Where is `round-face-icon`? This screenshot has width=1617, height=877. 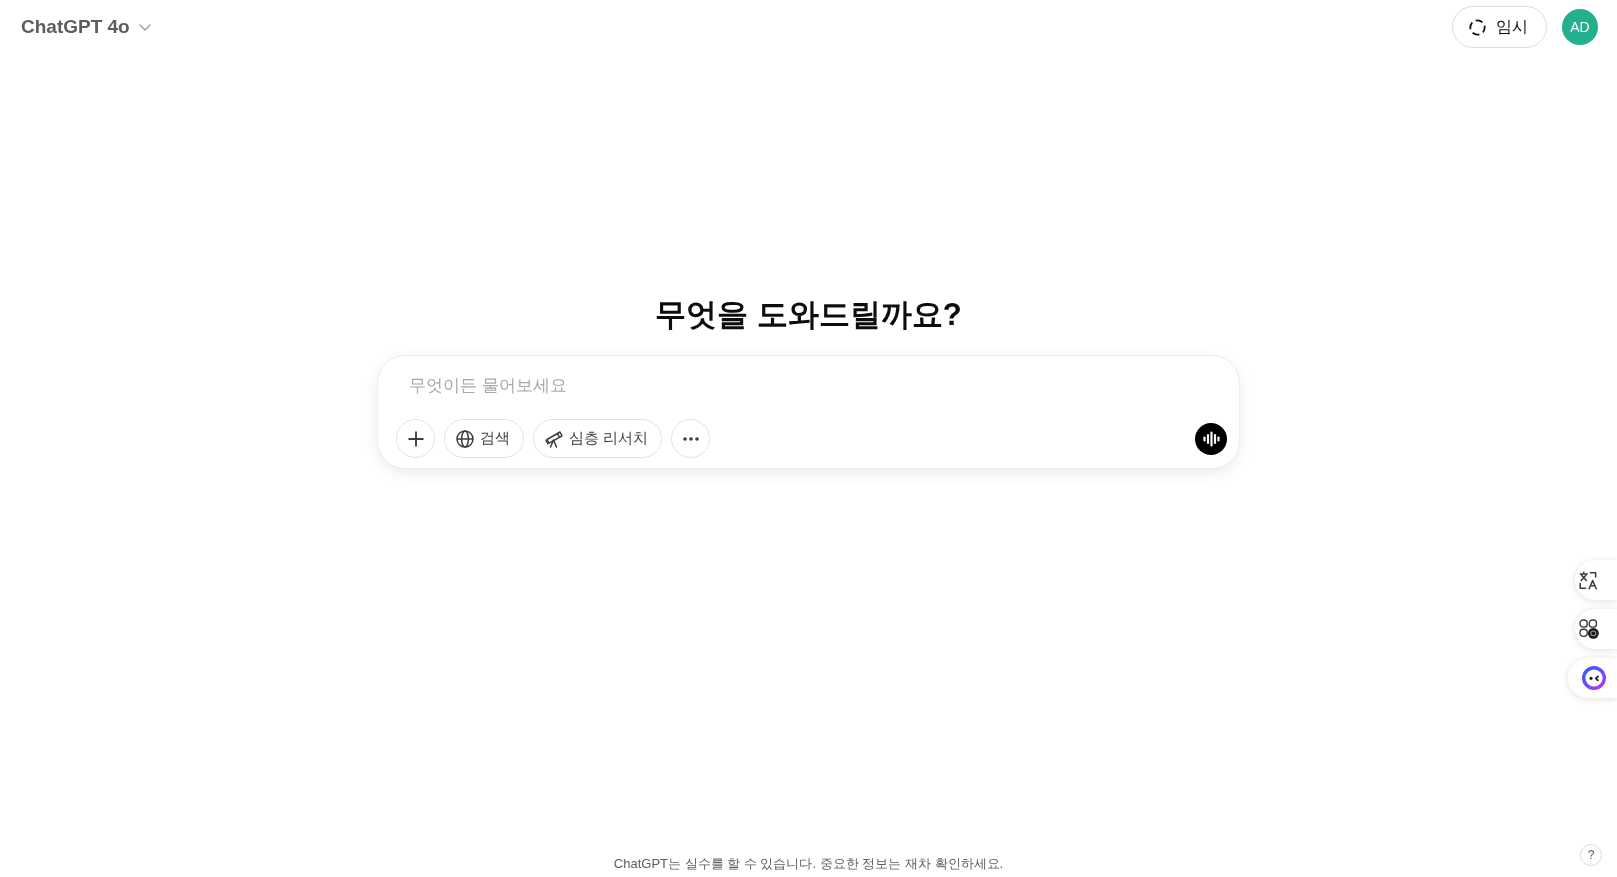
round-face-icon is located at coordinates (1594, 678).